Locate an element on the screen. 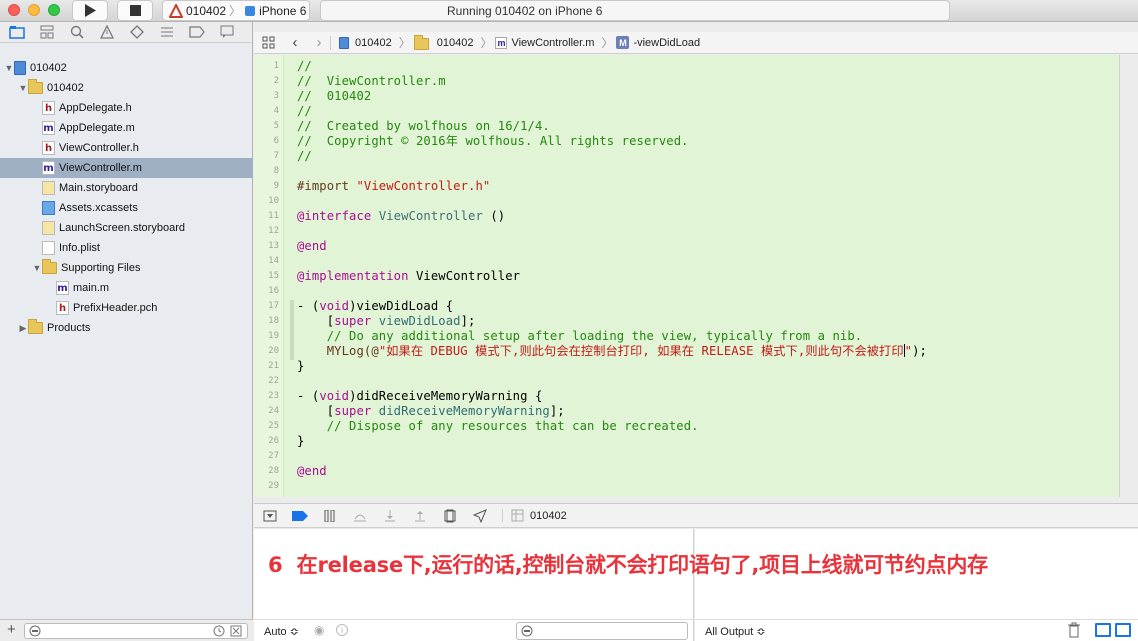 Image resolution: width=1138 pixels, height=641 pixels. file-tree-item: h PrefixHeader.pch is located at coordinates (126, 308).